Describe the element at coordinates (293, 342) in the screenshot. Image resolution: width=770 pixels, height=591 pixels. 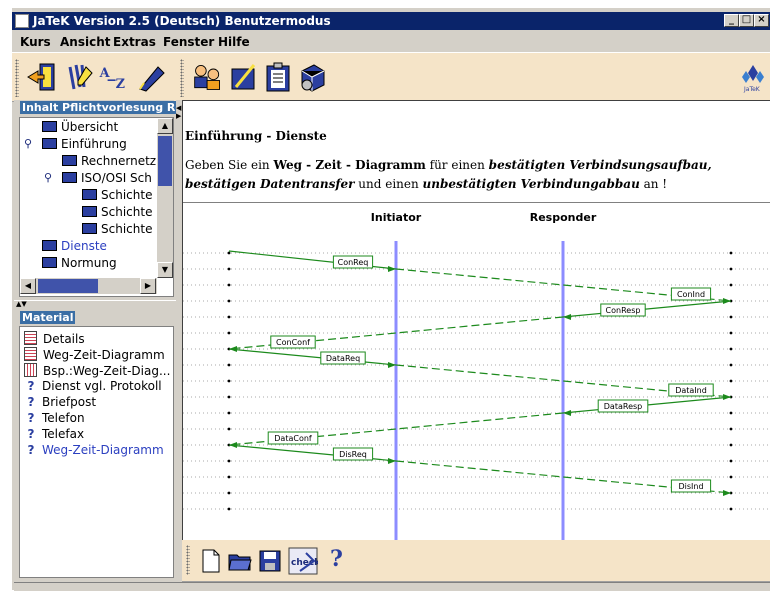
I see `message-label: ConConf` at that location.